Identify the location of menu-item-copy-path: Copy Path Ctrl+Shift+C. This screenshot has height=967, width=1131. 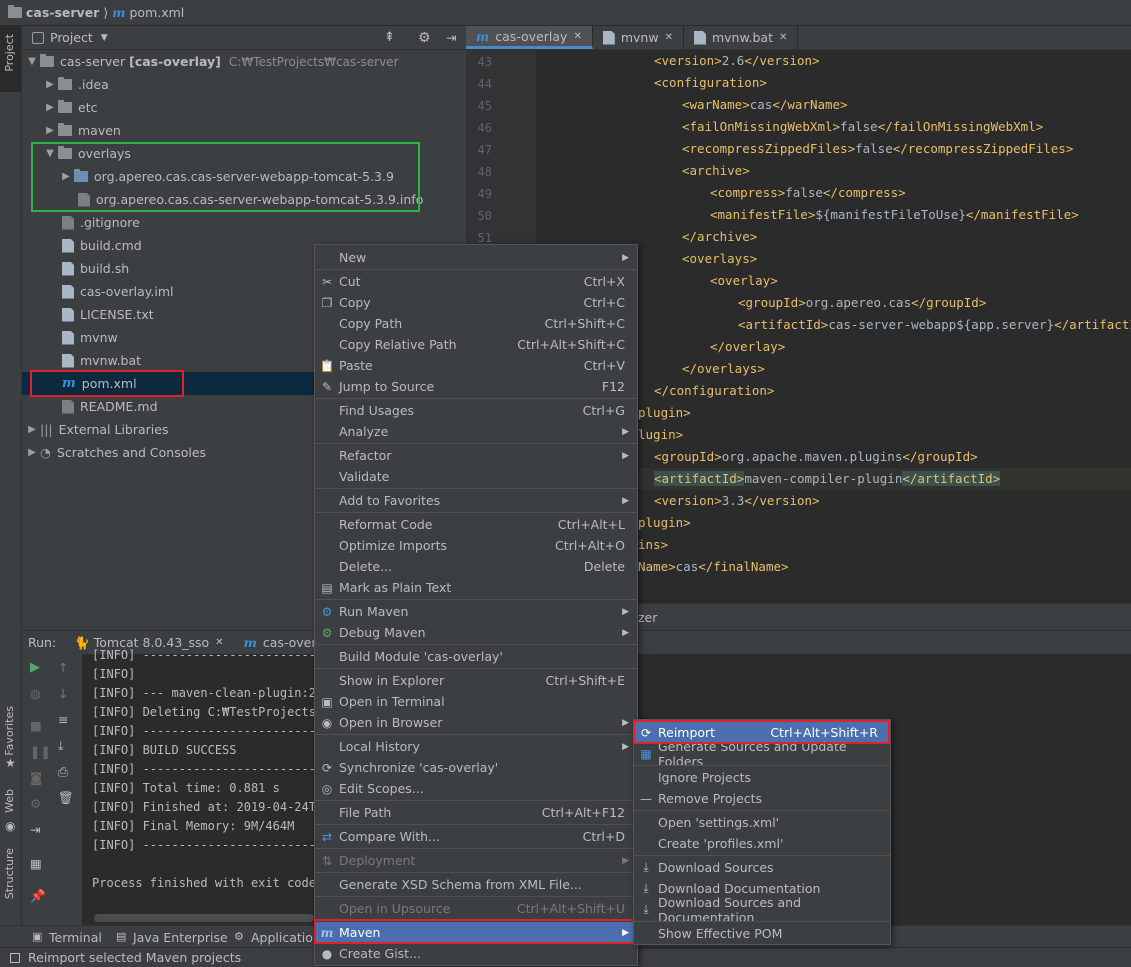
(476, 323).